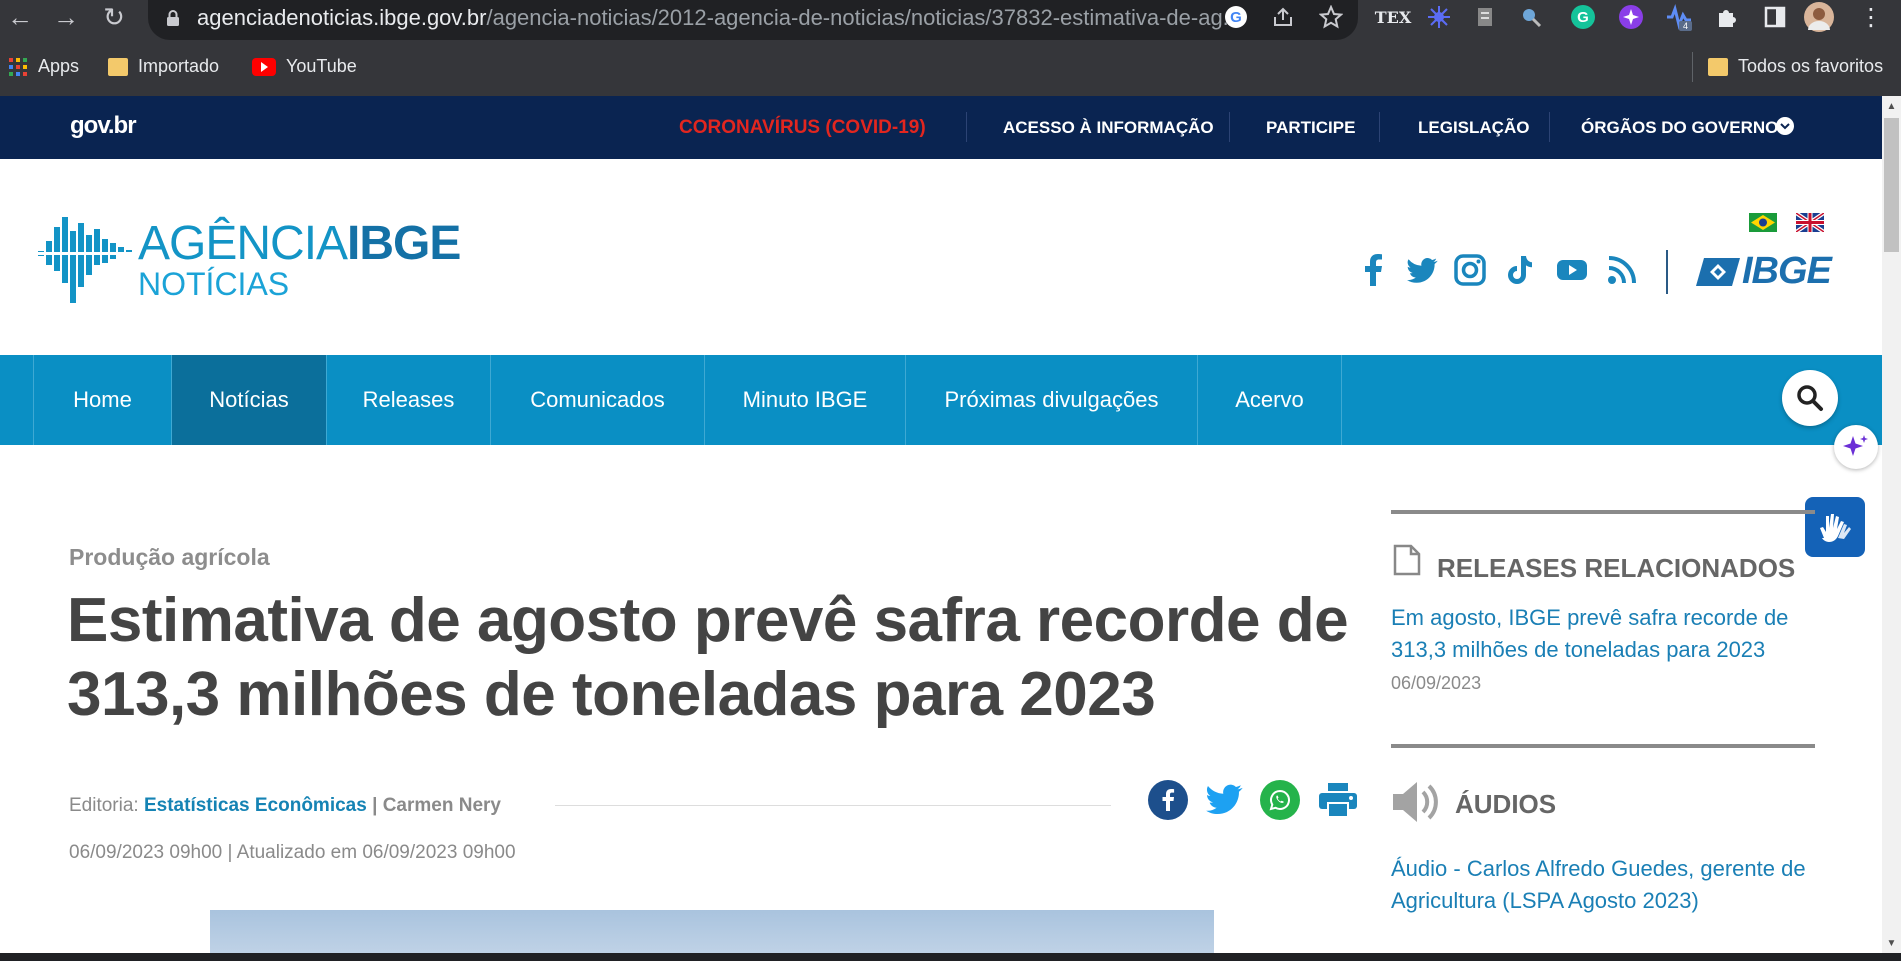  Describe the element at coordinates (173, 18) in the screenshot. I see `lock-icon` at that location.